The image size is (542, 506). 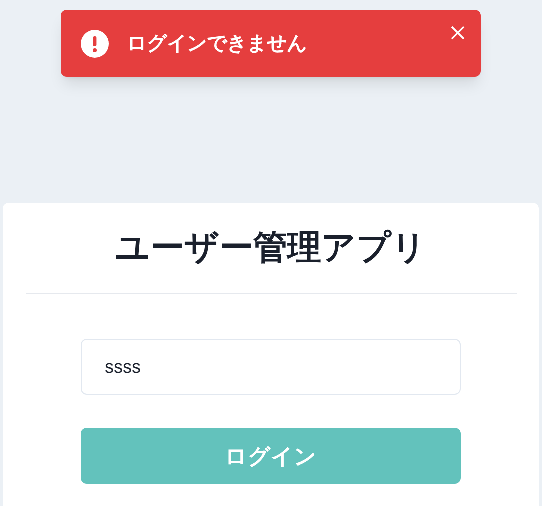 I want to click on input-field: ssss, so click(x=271, y=367).